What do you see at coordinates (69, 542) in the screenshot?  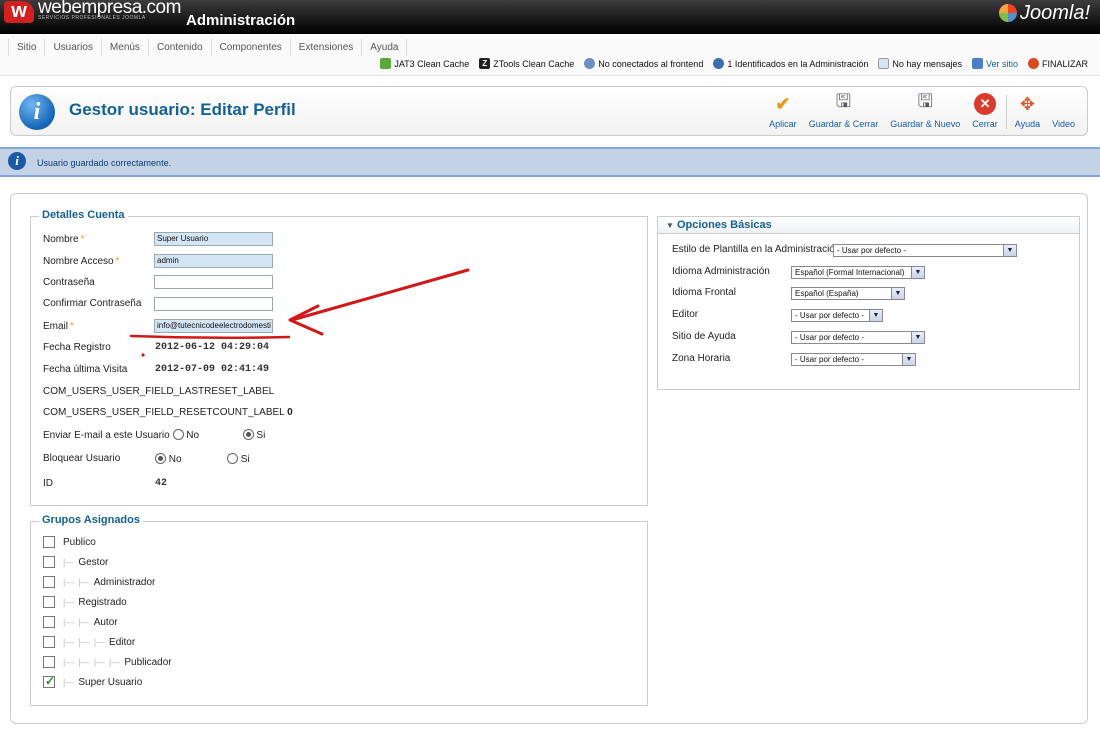 I see `group-item: Publico` at bounding box center [69, 542].